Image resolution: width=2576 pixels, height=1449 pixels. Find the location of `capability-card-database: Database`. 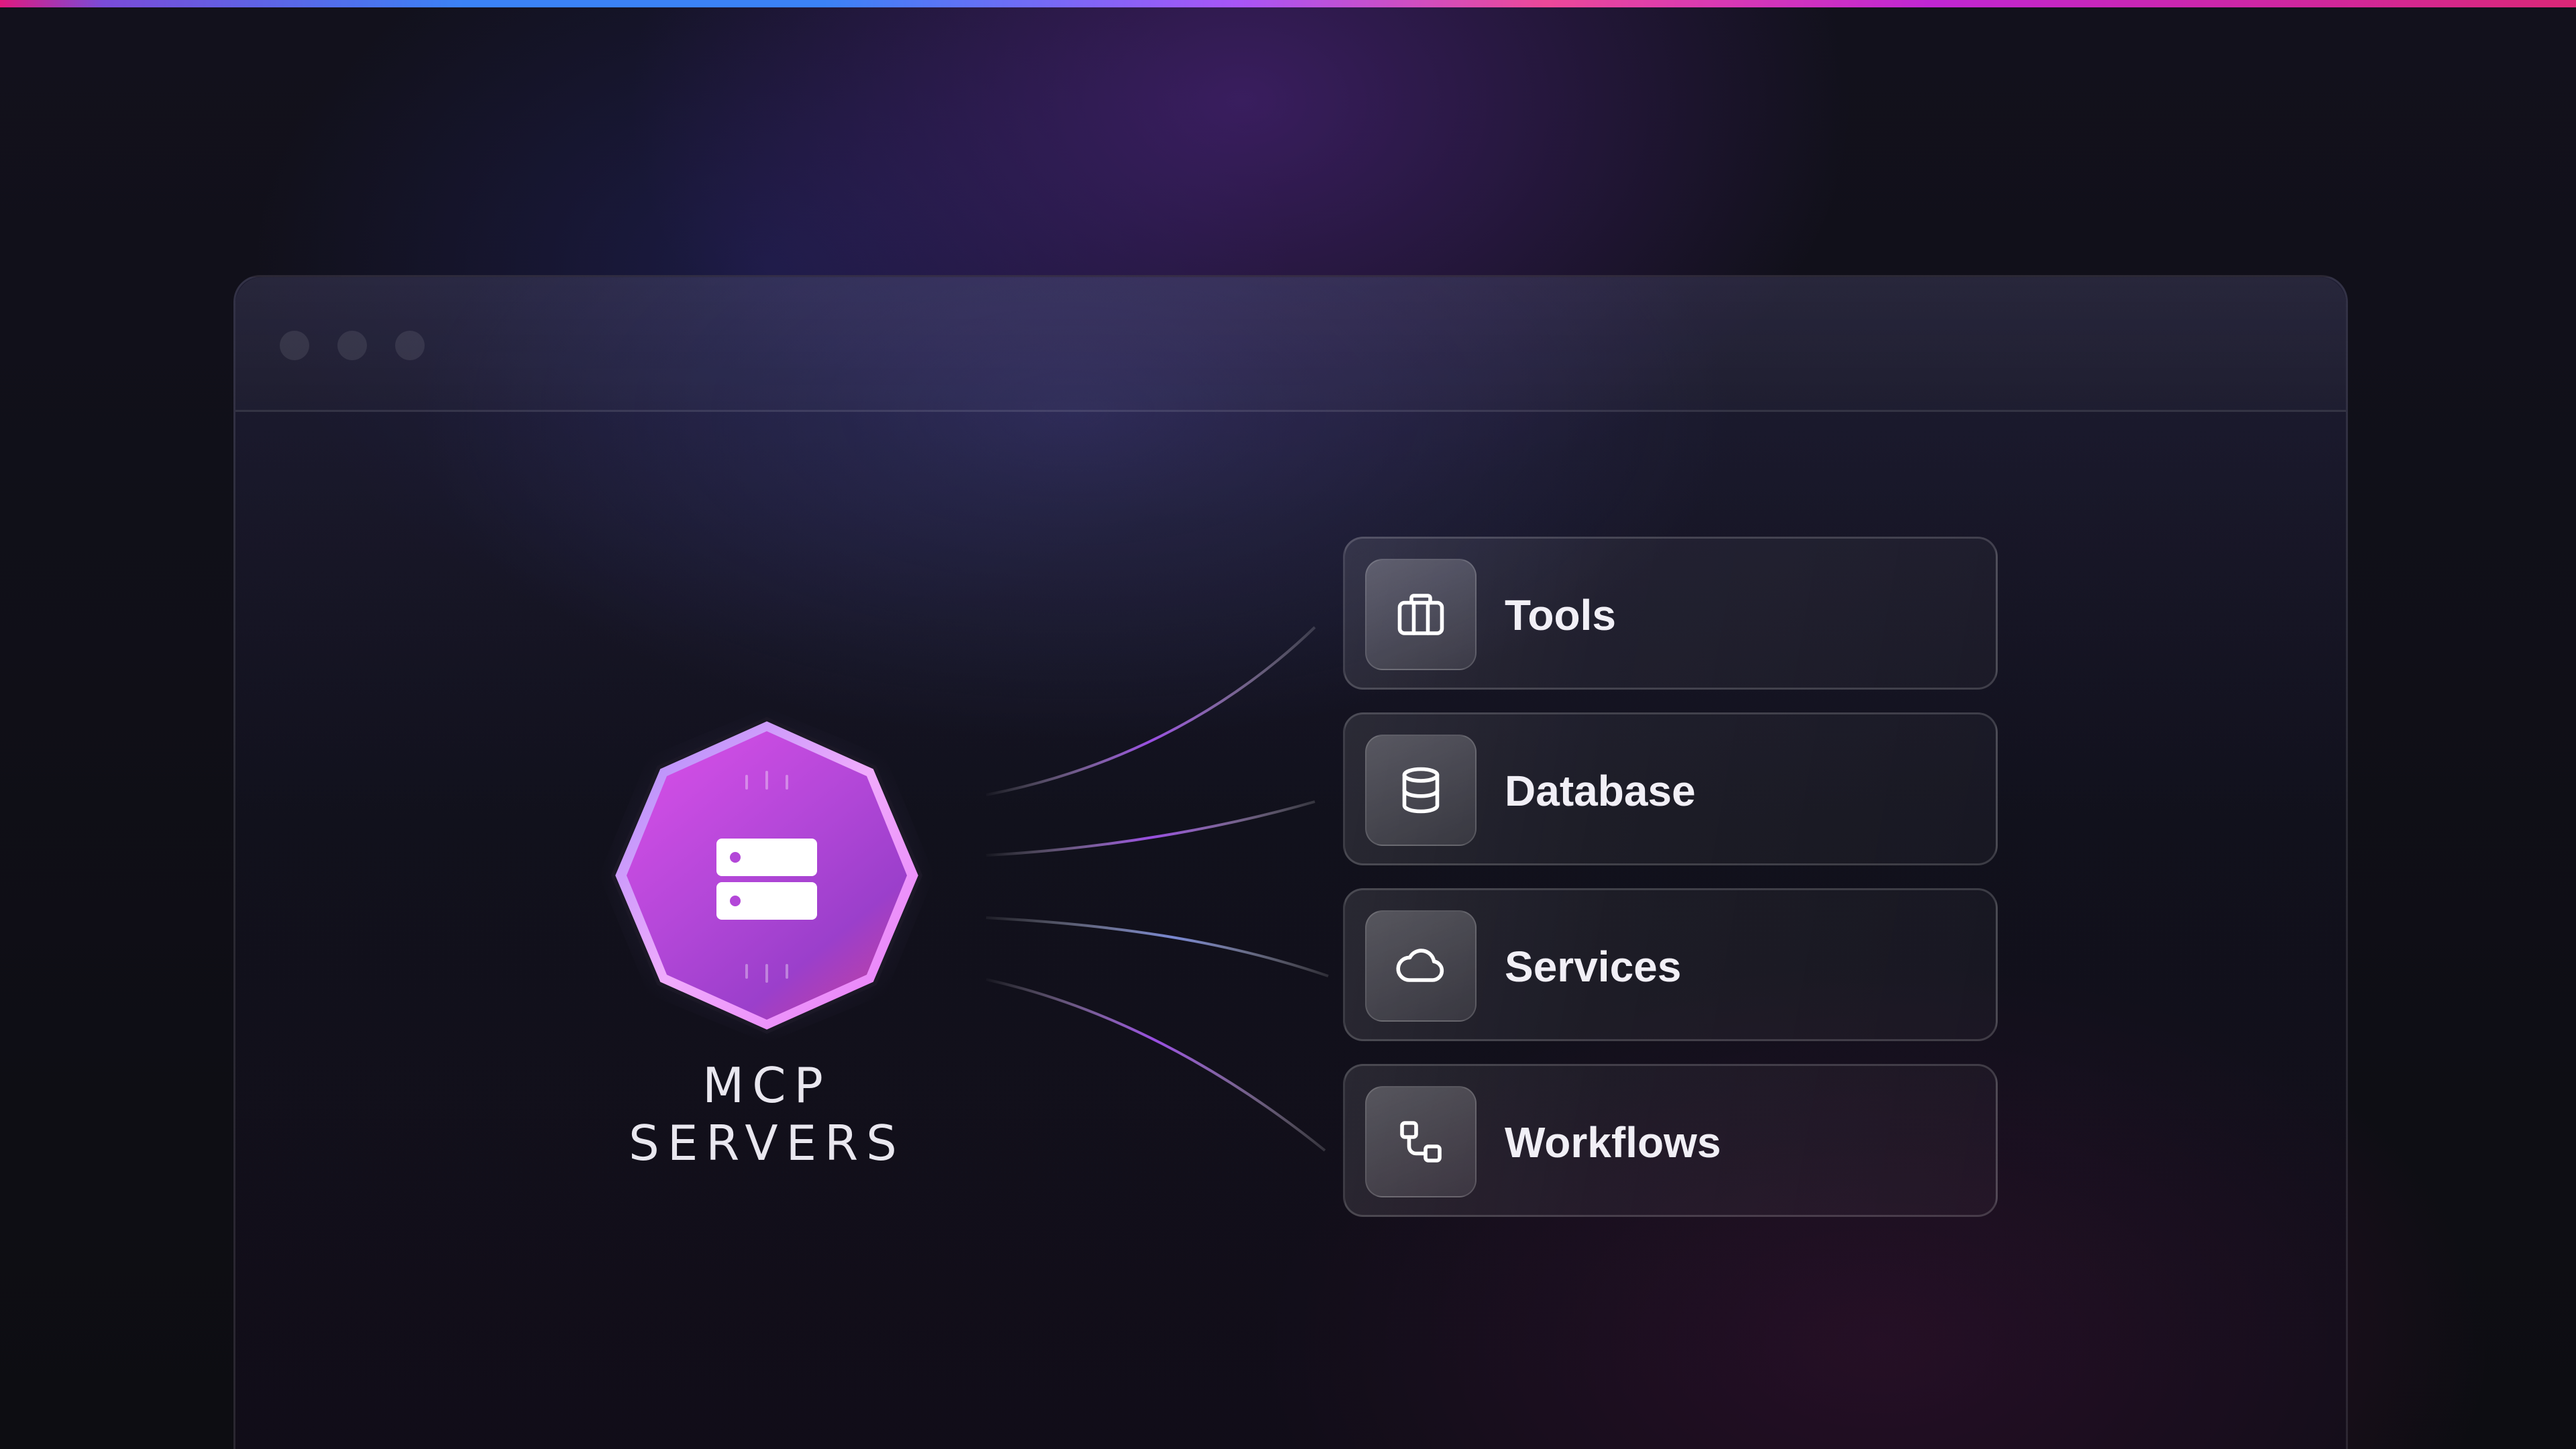

capability-card-database: Database is located at coordinates (1670, 788).